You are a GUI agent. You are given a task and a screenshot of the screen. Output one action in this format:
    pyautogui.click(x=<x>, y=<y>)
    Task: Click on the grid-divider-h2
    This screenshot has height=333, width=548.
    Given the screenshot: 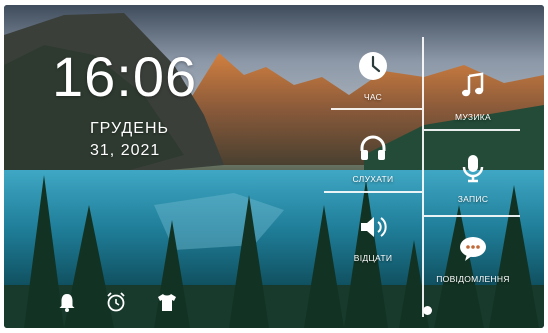 What is the action you would take?
    pyautogui.click(x=472, y=130)
    